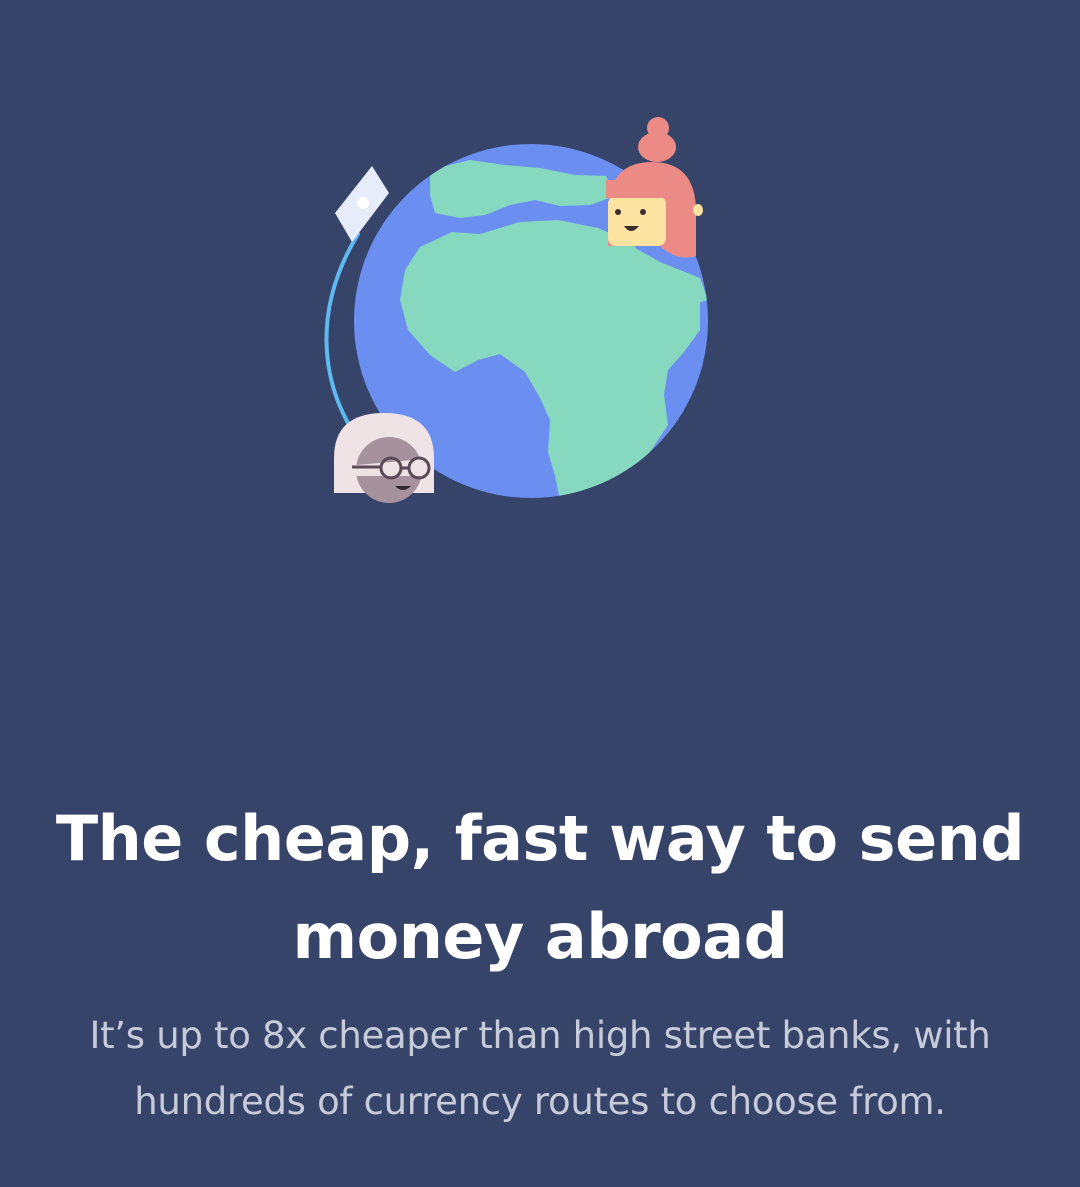  What do you see at coordinates (654, 187) in the screenshot?
I see `woman-avatar-icon` at bounding box center [654, 187].